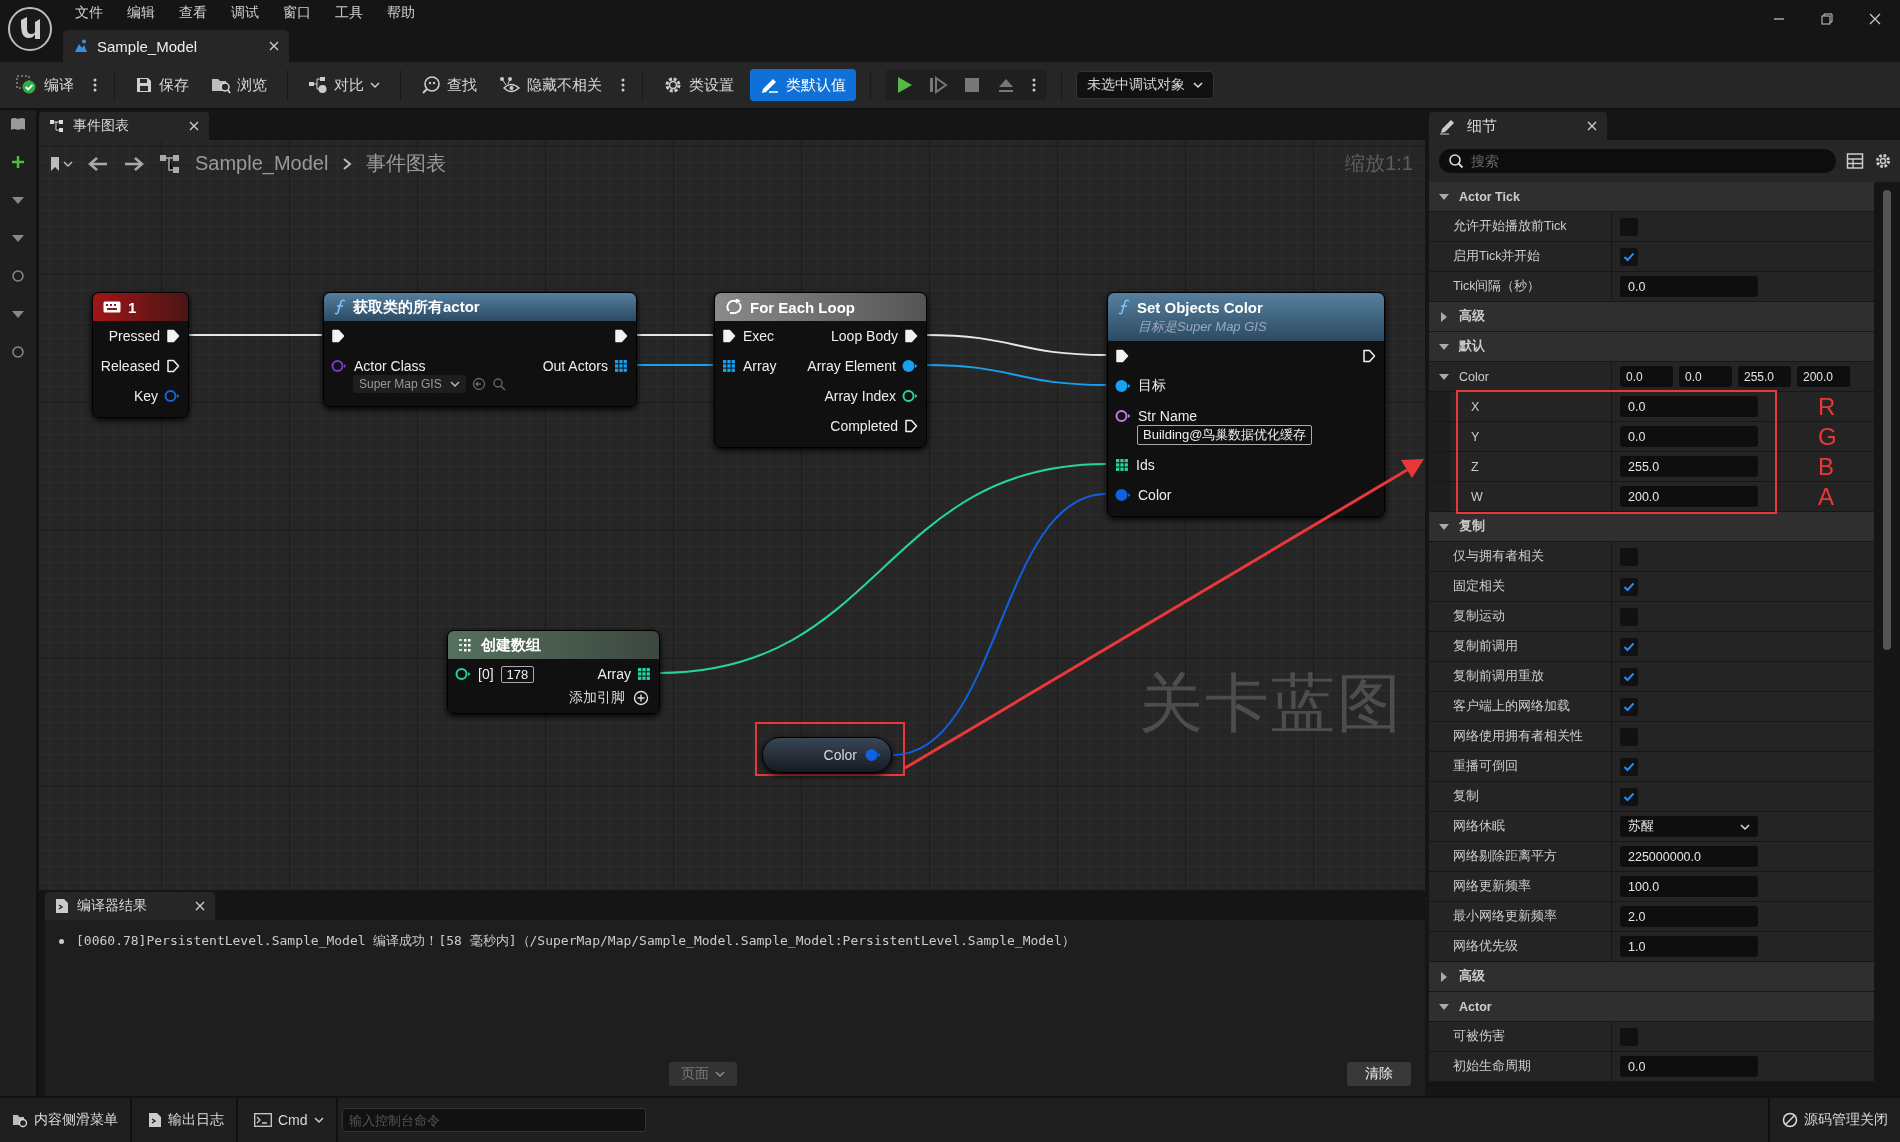 Image resolution: width=1900 pixels, height=1142 pixels. I want to click on settings-icon, so click(1883, 161).